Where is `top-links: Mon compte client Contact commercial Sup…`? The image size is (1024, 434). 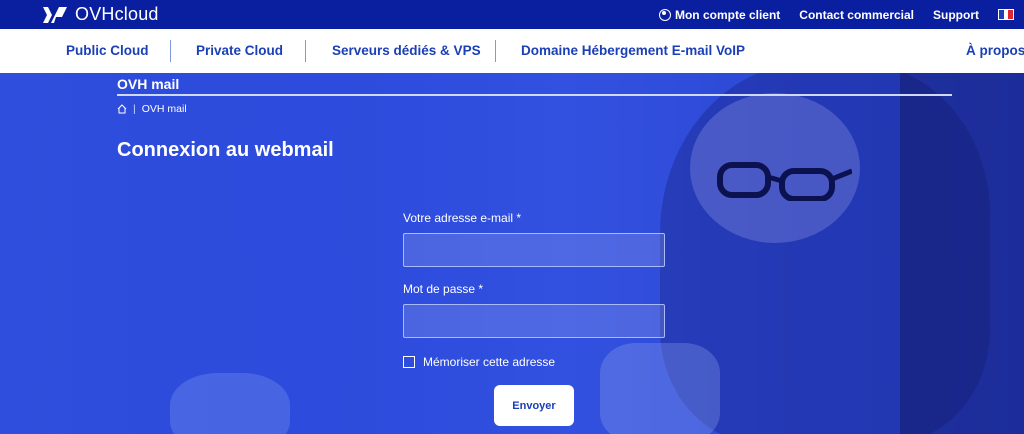 top-links: Mon compte client Contact commercial Sup… is located at coordinates (827, 14).